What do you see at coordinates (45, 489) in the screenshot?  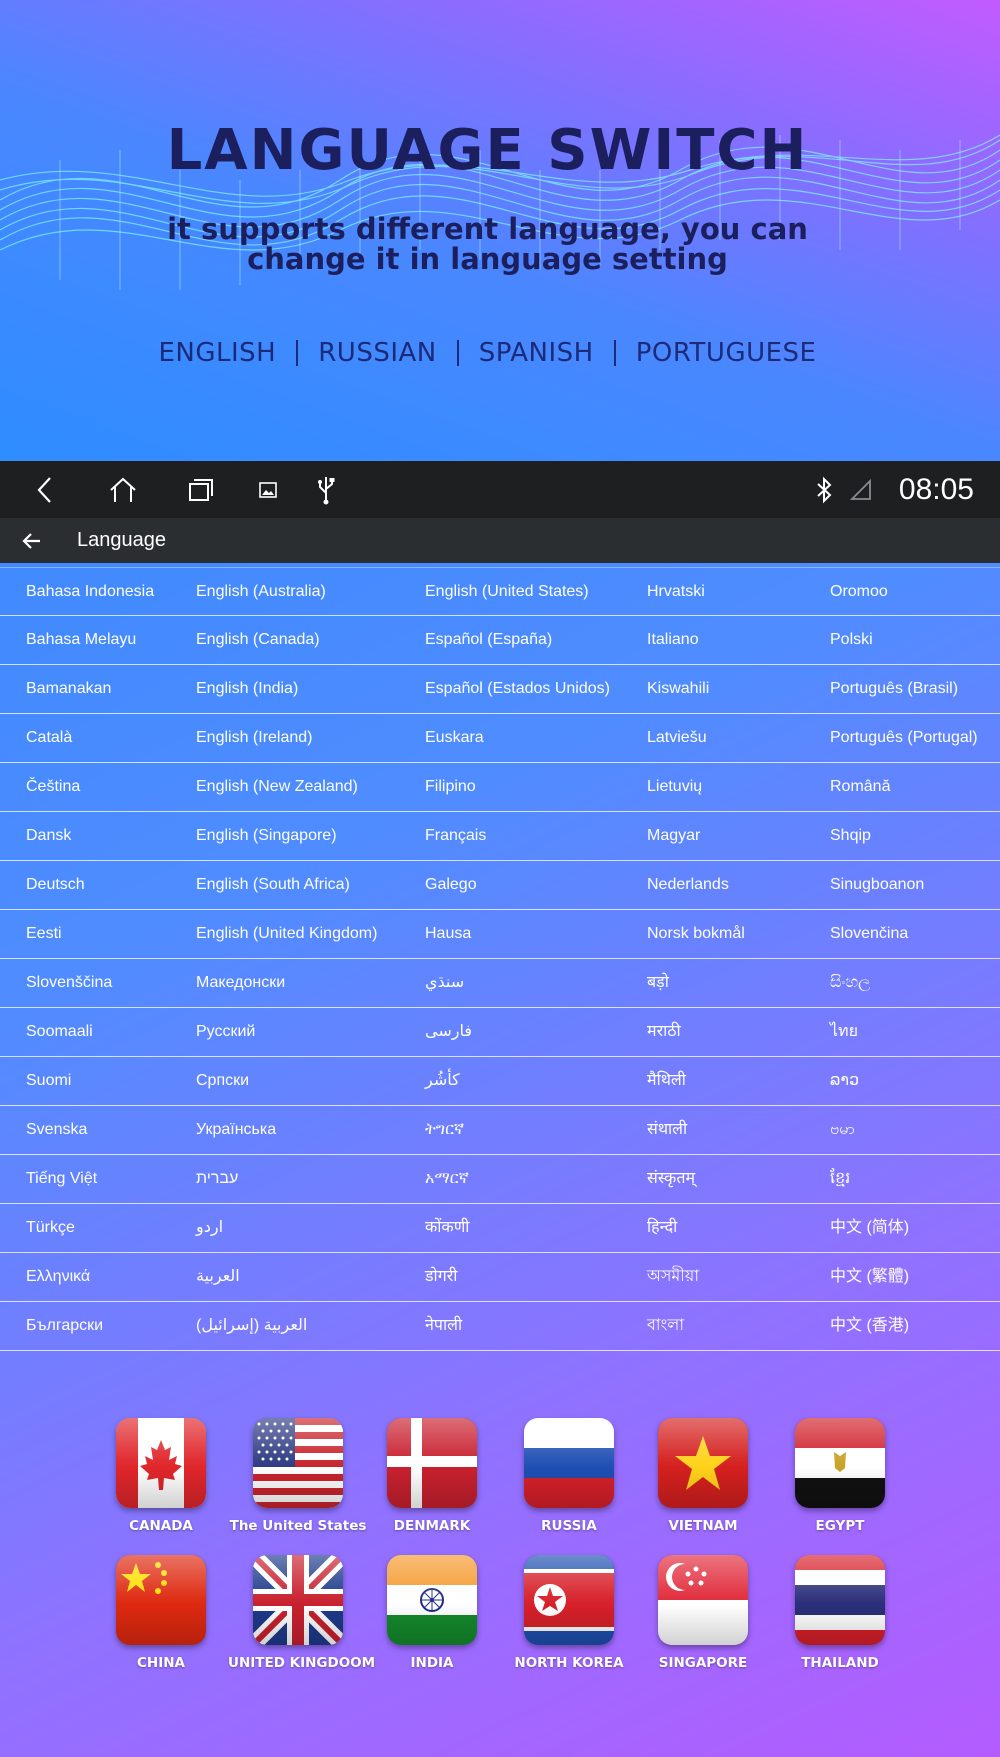 I see `back-icon` at bounding box center [45, 489].